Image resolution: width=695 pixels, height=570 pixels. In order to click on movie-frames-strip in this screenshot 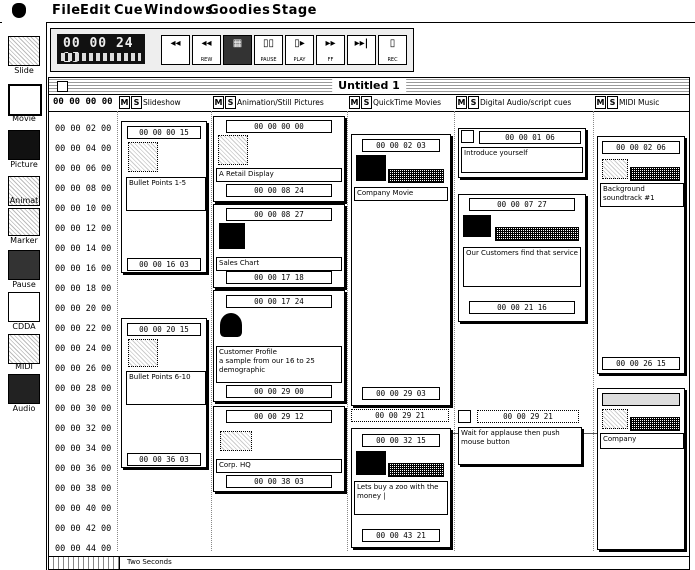, I will do `click(416, 176)`.